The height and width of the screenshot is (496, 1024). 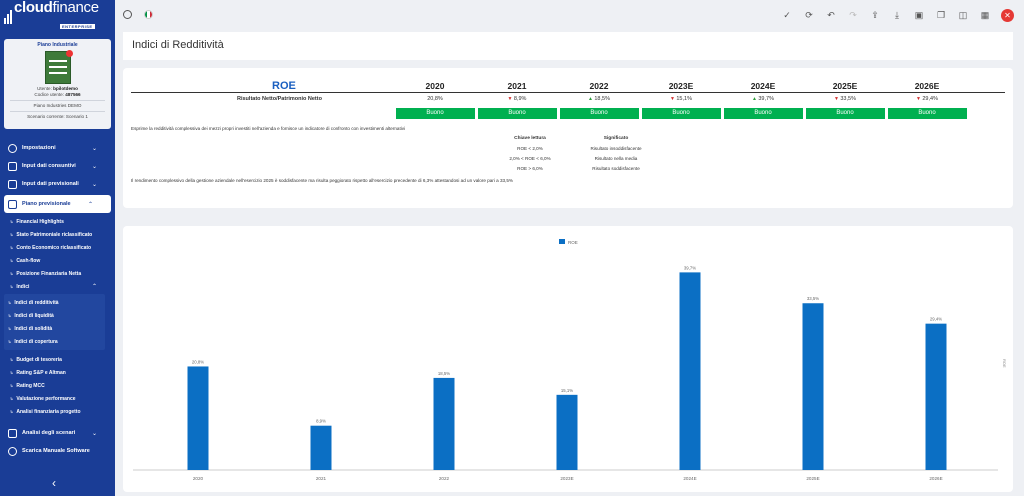 I want to click on submenu-item-copertura: ↳ Indici di copertura, so click(x=56, y=341).